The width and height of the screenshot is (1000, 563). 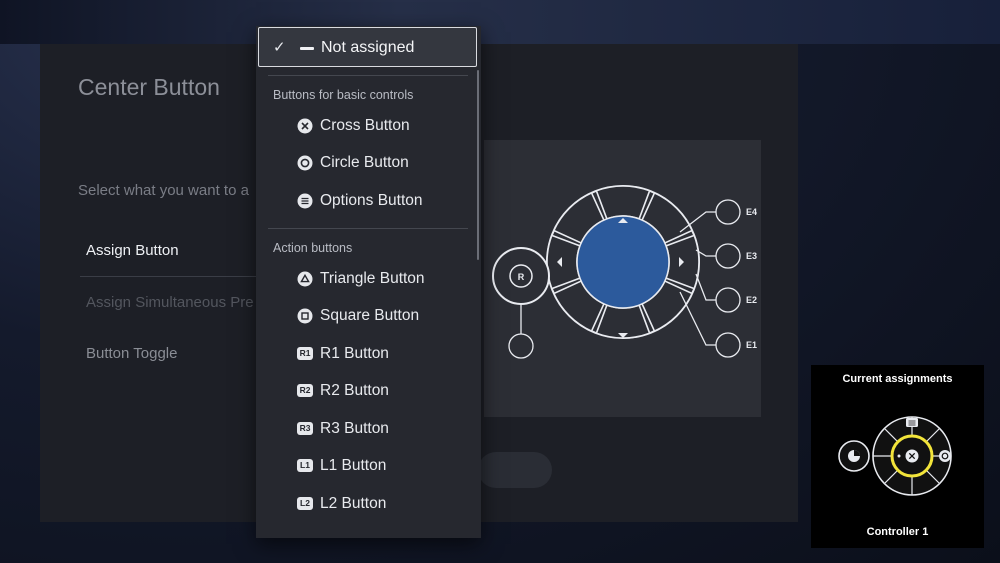 What do you see at coordinates (728, 212) in the screenshot?
I see `port-e4-circle` at bounding box center [728, 212].